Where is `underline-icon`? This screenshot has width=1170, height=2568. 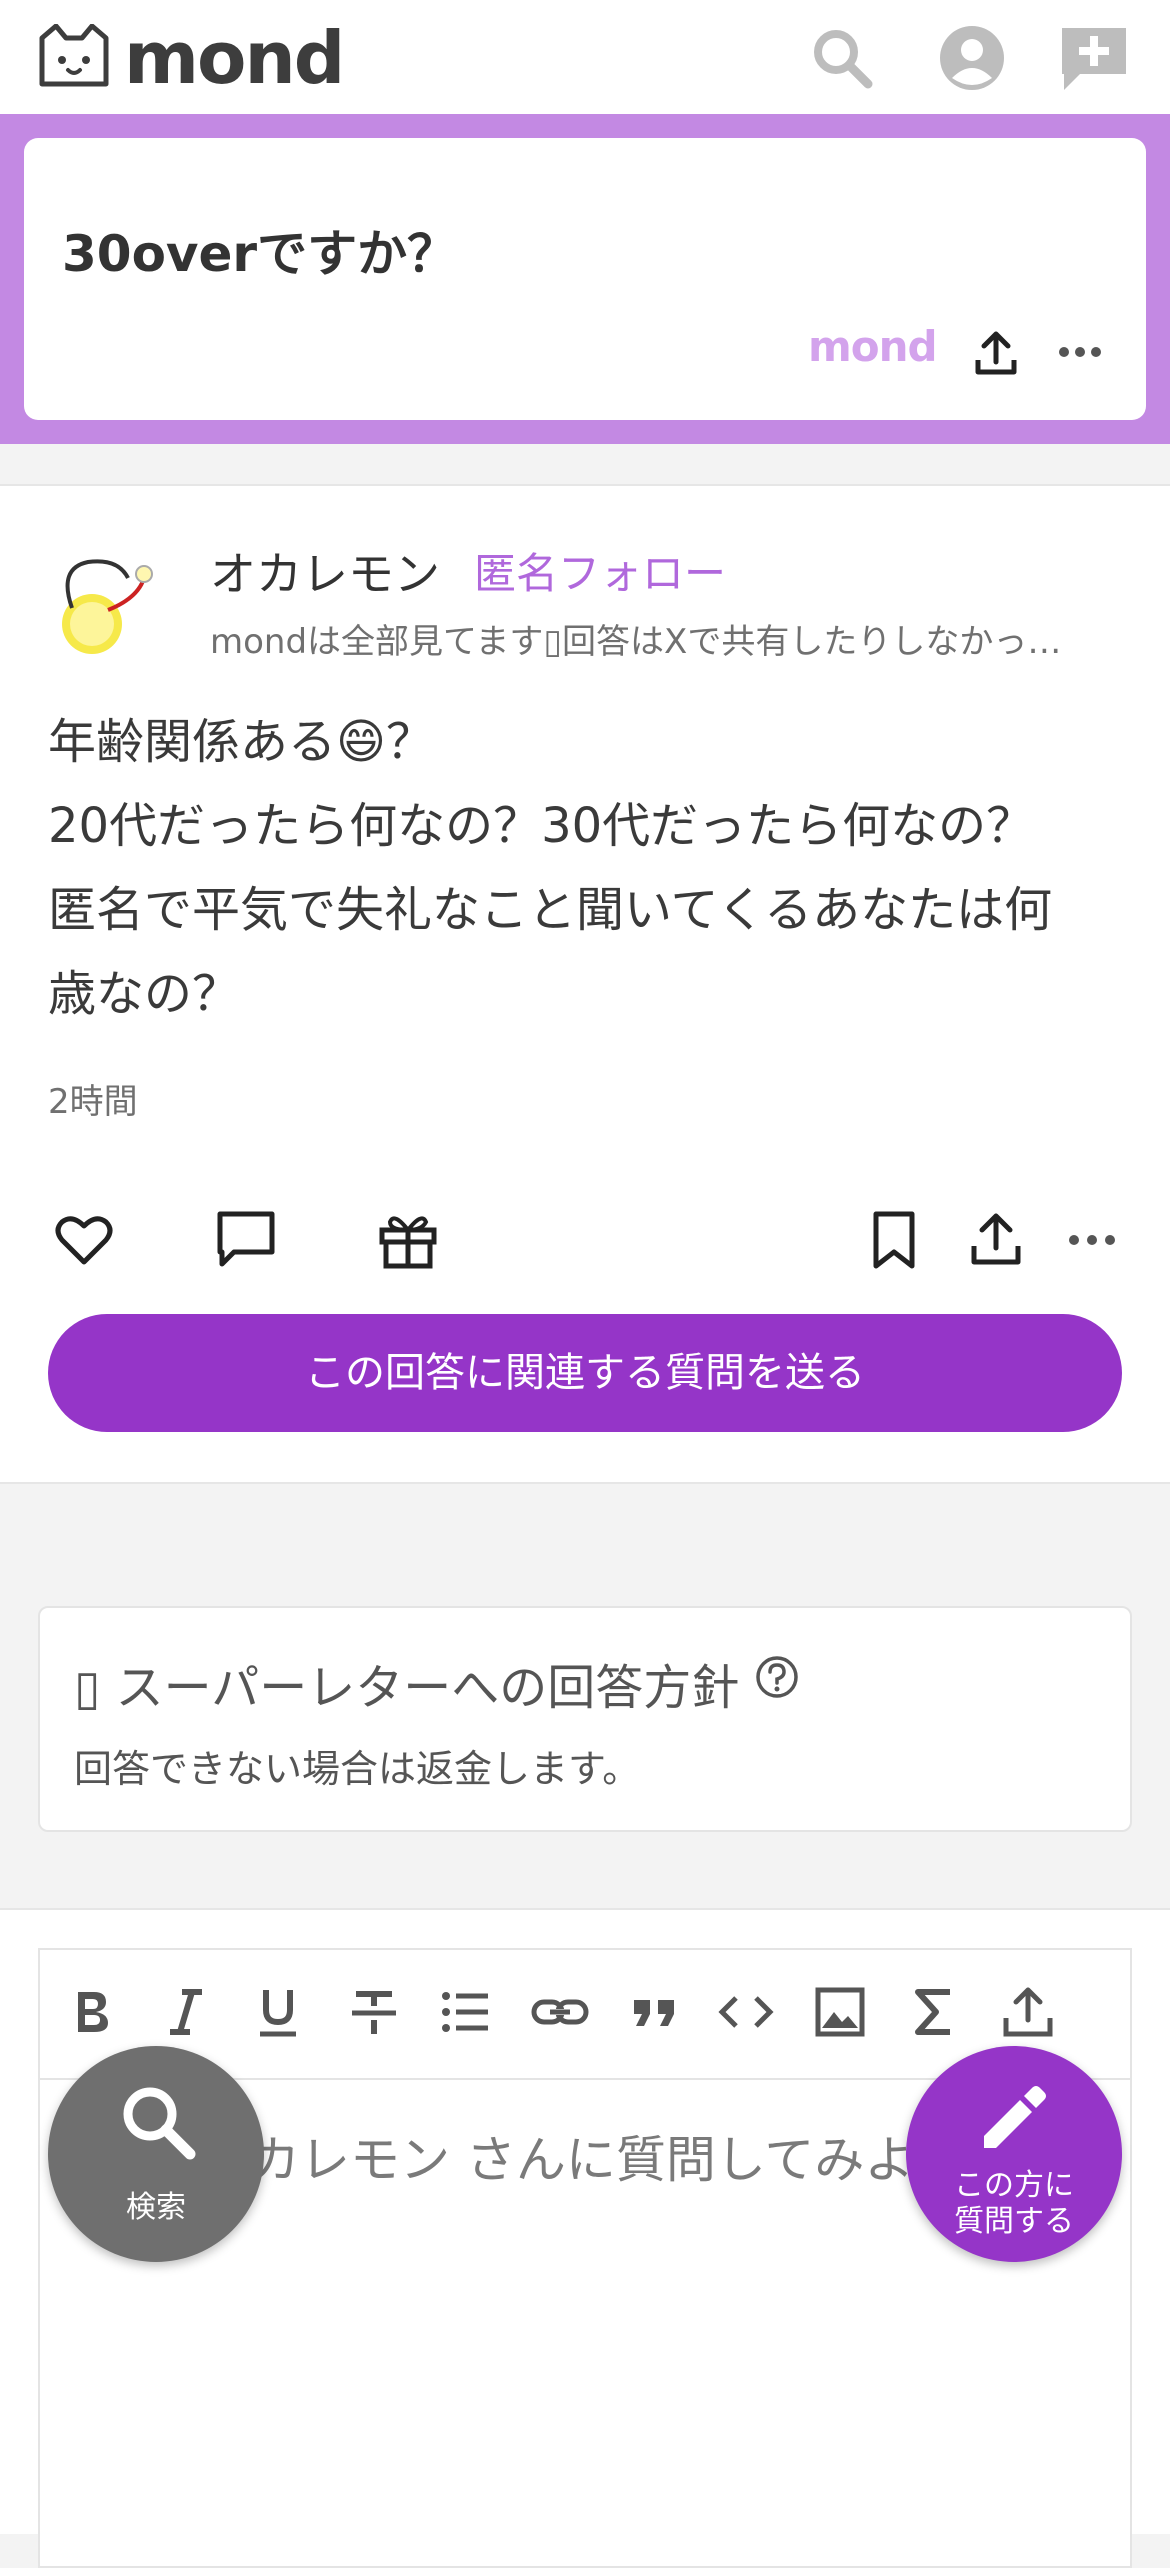 underline-icon is located at coordinates (278, 2012).